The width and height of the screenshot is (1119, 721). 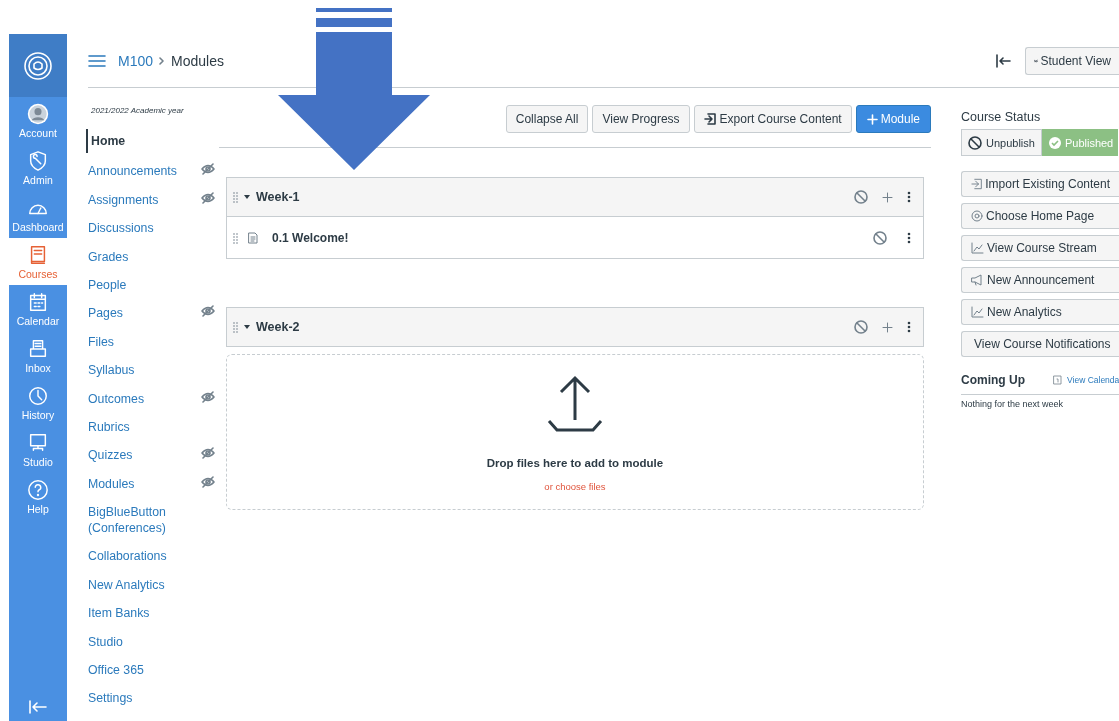 I want to click on sidebar-action-button: Choose Home Page, so click(x=1040, y=216).